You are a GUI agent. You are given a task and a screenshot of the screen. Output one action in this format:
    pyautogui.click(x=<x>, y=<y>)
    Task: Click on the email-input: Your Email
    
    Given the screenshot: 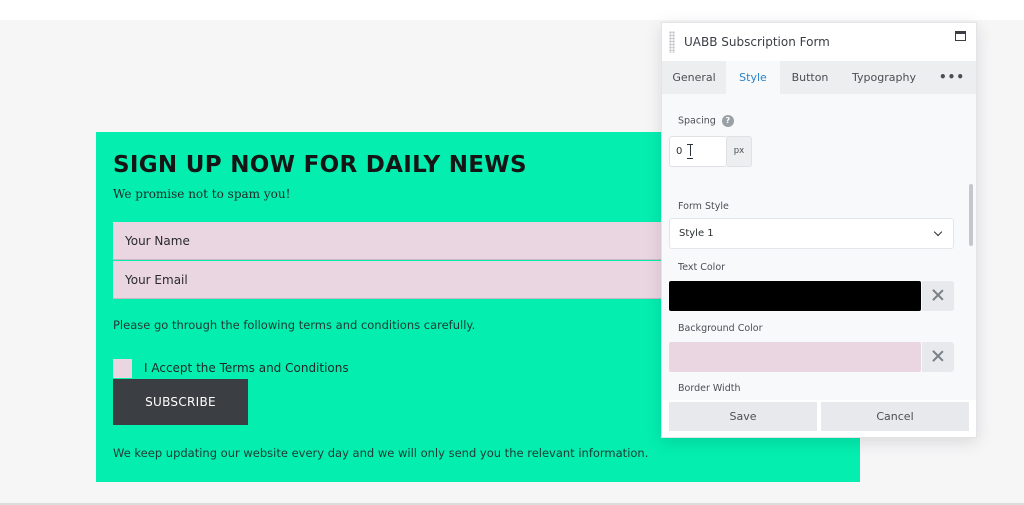 What is the action you would take?
    pyautogui.click(x=423, y=280)
    